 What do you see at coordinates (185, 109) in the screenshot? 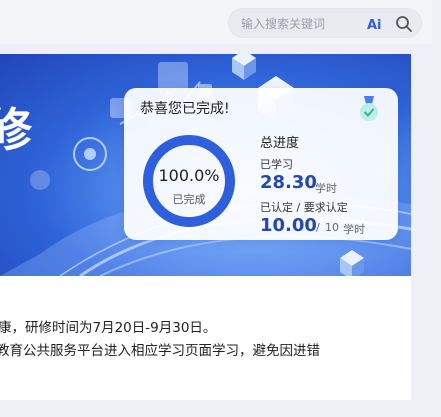
I see `card-title: 恭喜您已完成!` at bounding box center [185, 109].